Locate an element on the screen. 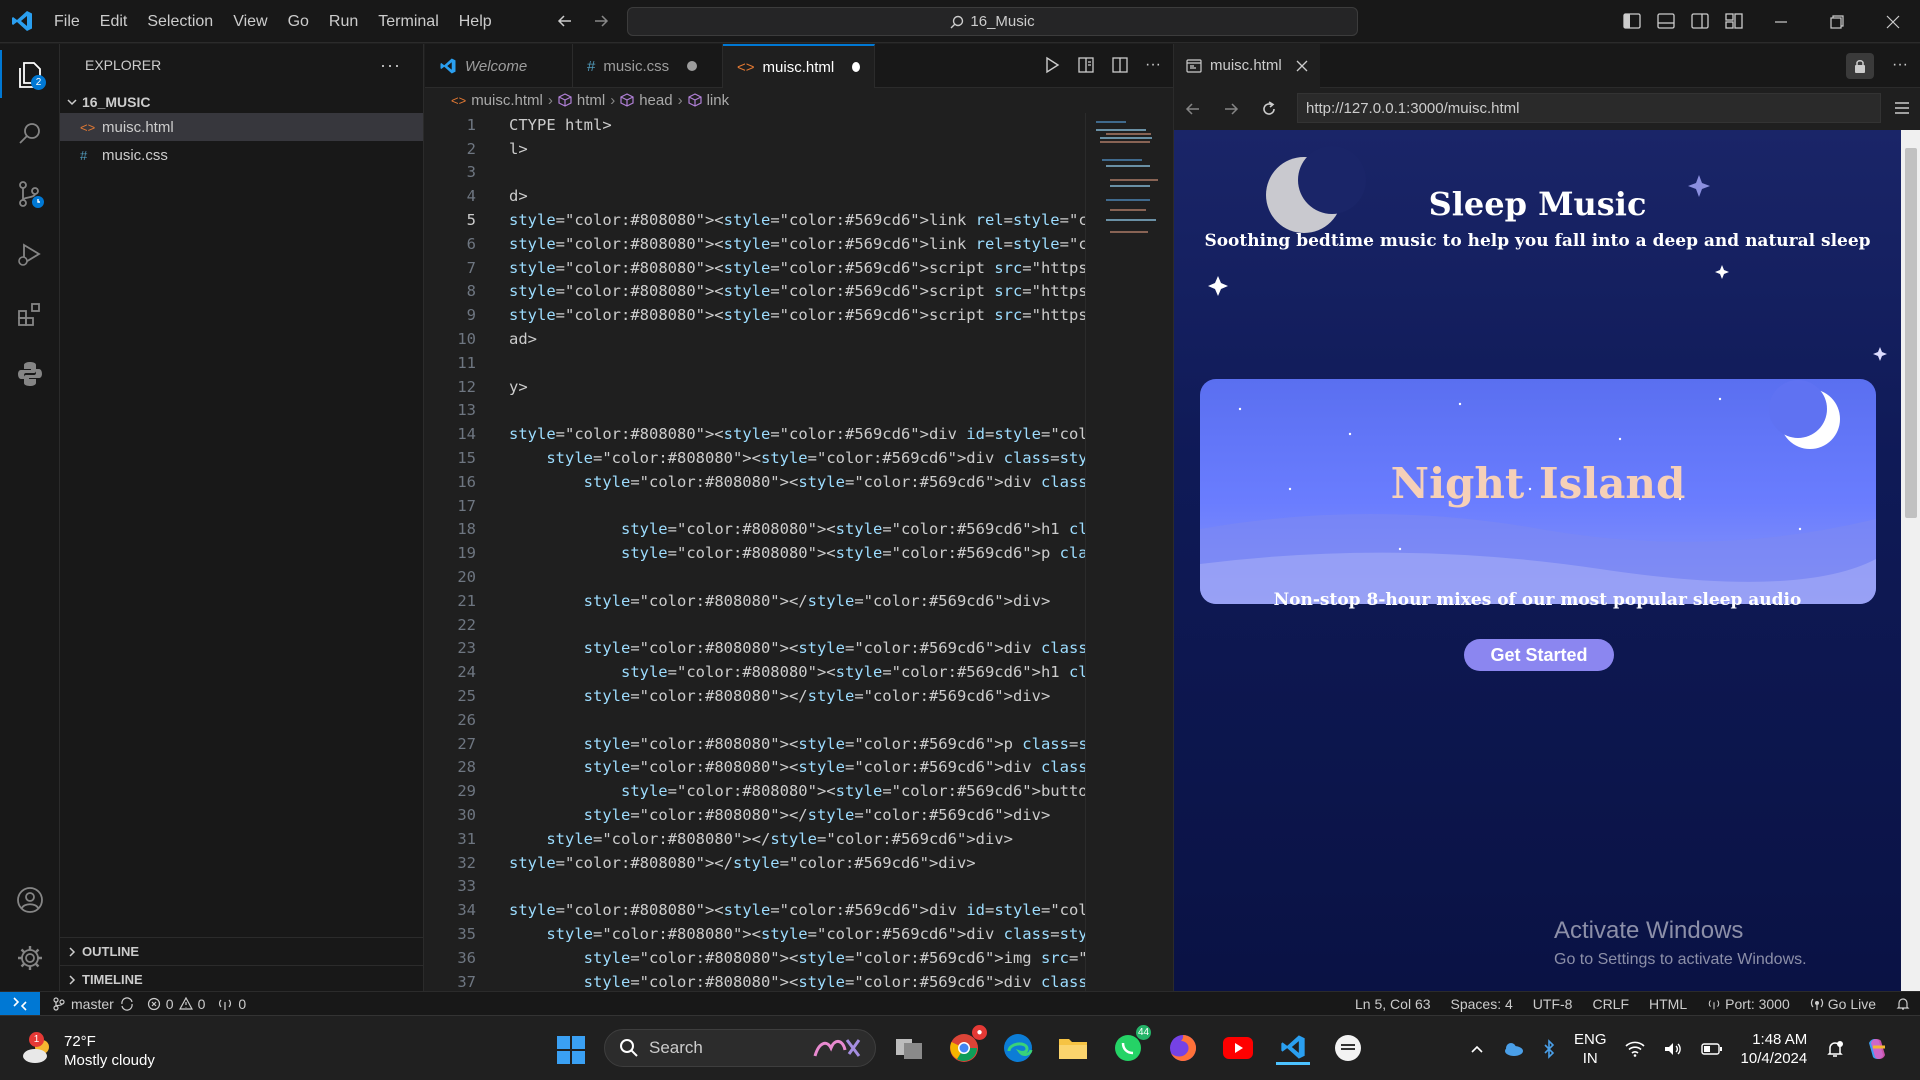 This screenshot has height=1080, width=1920. code-line: 33 is located at coordinates (755, 887).